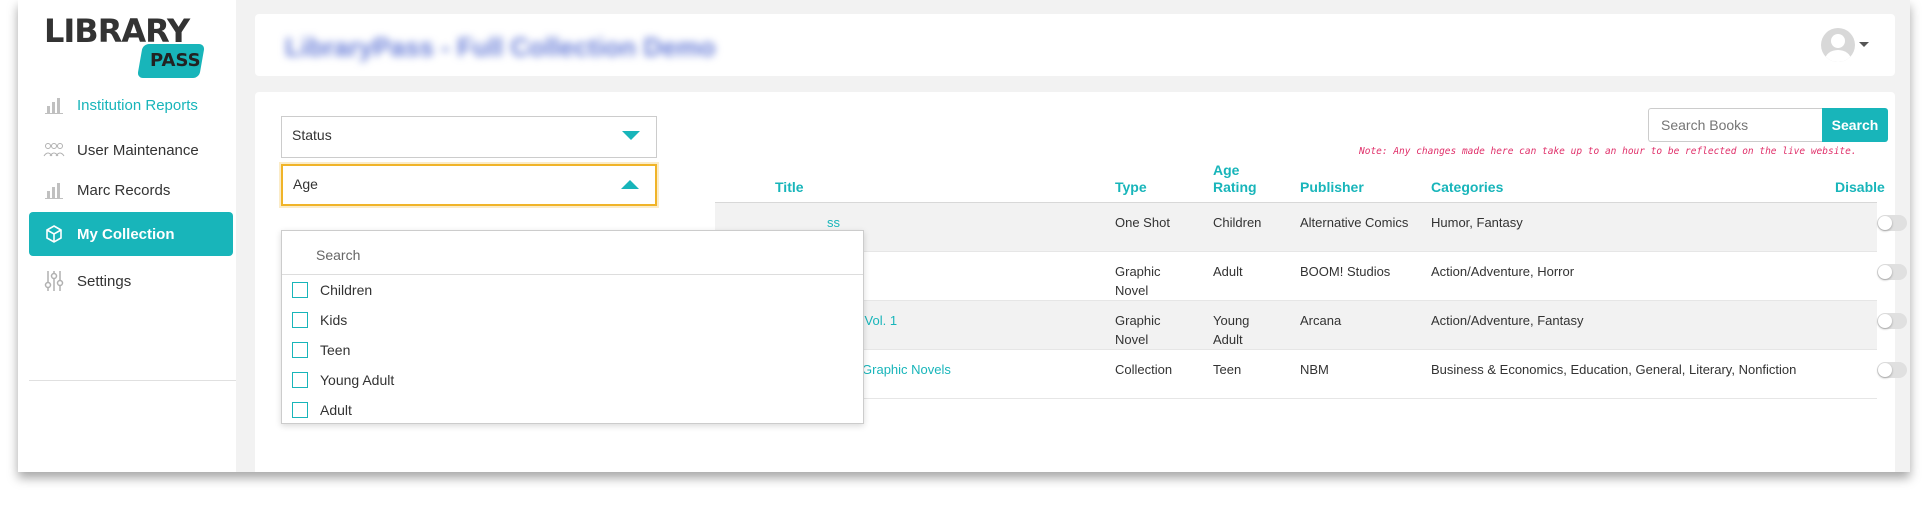  I want to click on book-age-rating: Children, so click(1237, 222).